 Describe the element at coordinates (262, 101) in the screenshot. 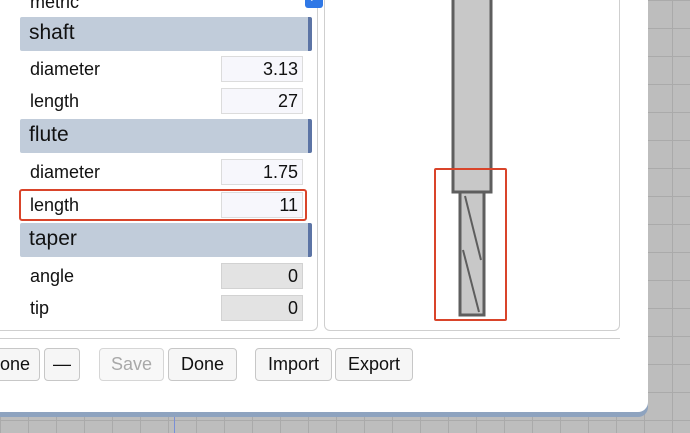

I see `shaft-length-input: 27` at that location.